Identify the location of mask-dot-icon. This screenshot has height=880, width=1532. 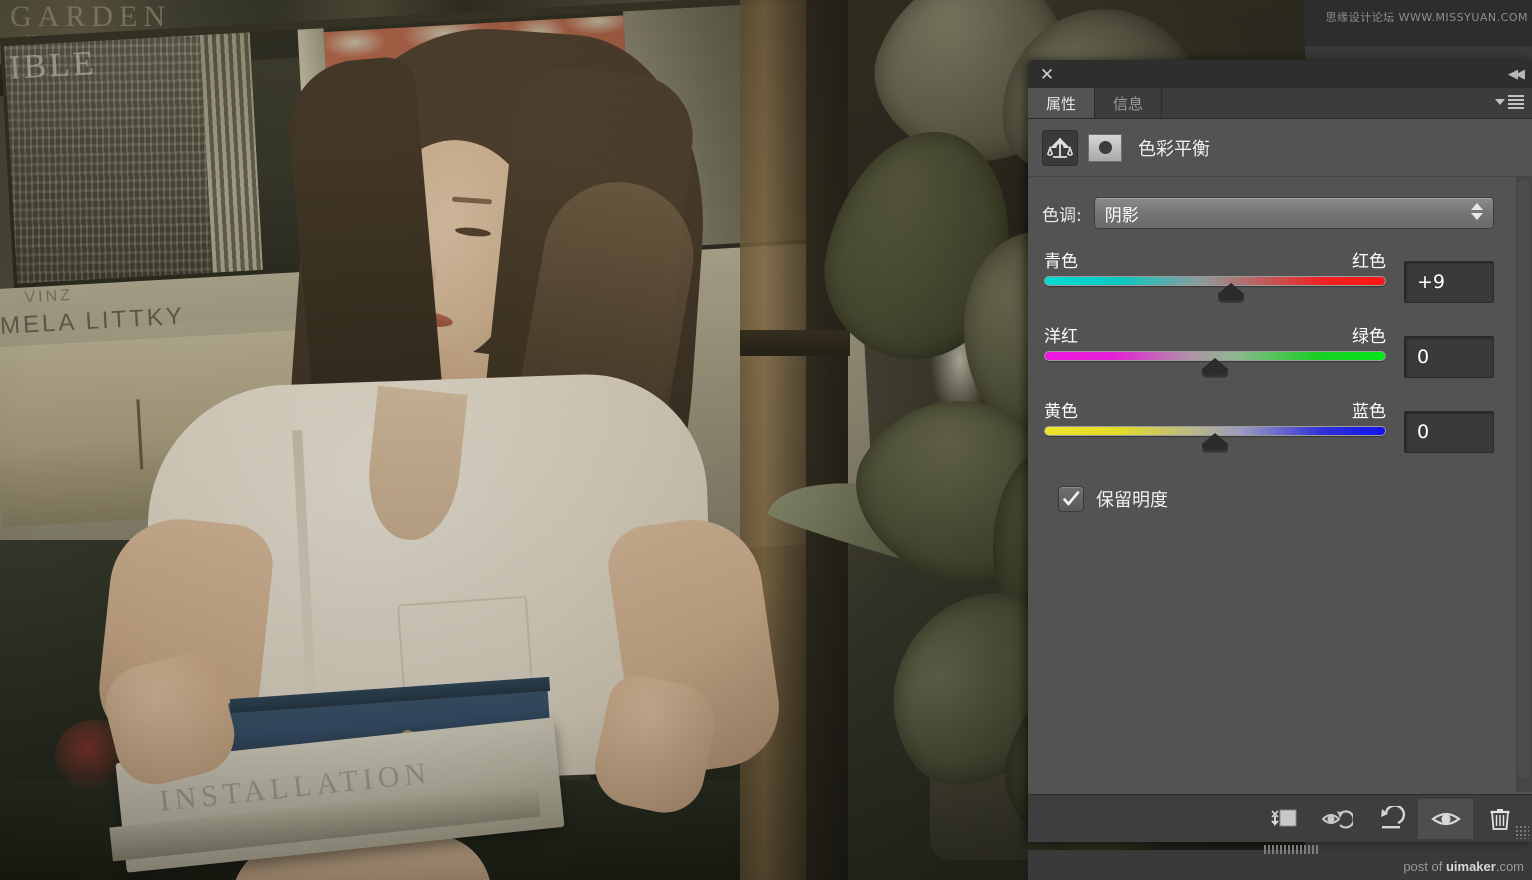
(1105, 147).